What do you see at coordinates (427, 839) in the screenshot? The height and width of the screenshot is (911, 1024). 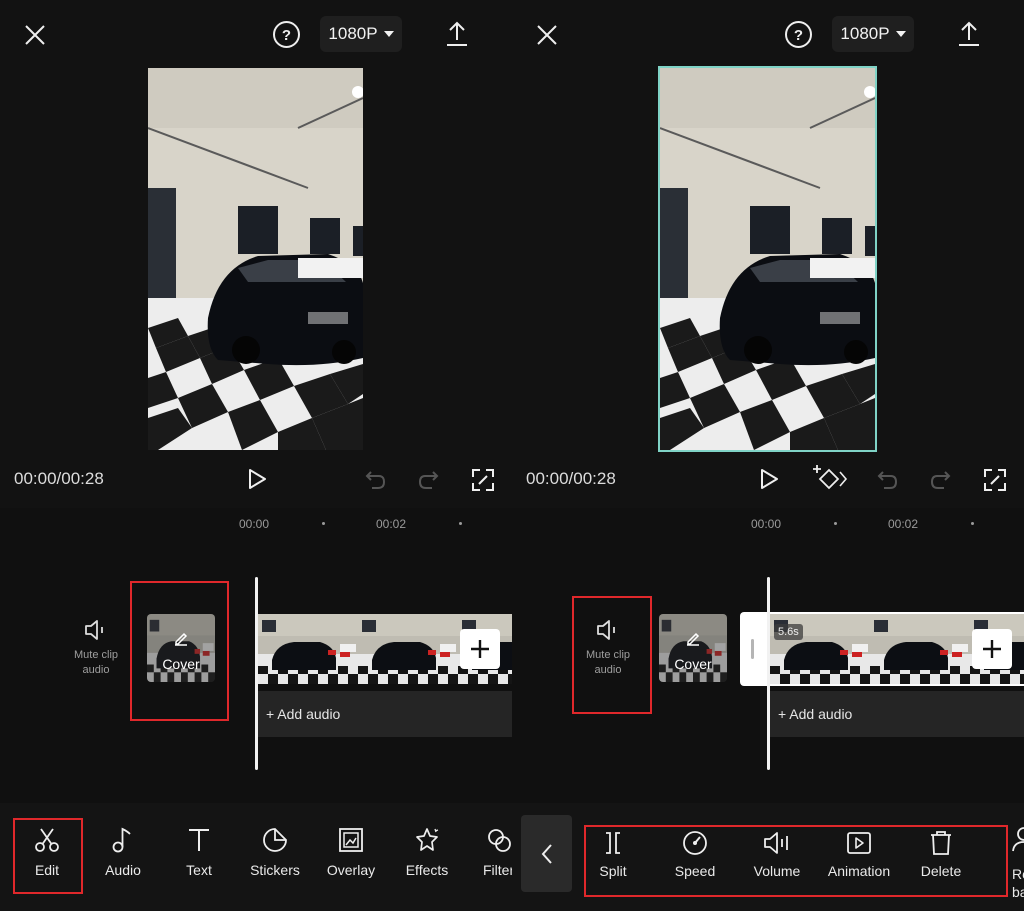 I see `effects-icon` at bounding box center [427, 839].